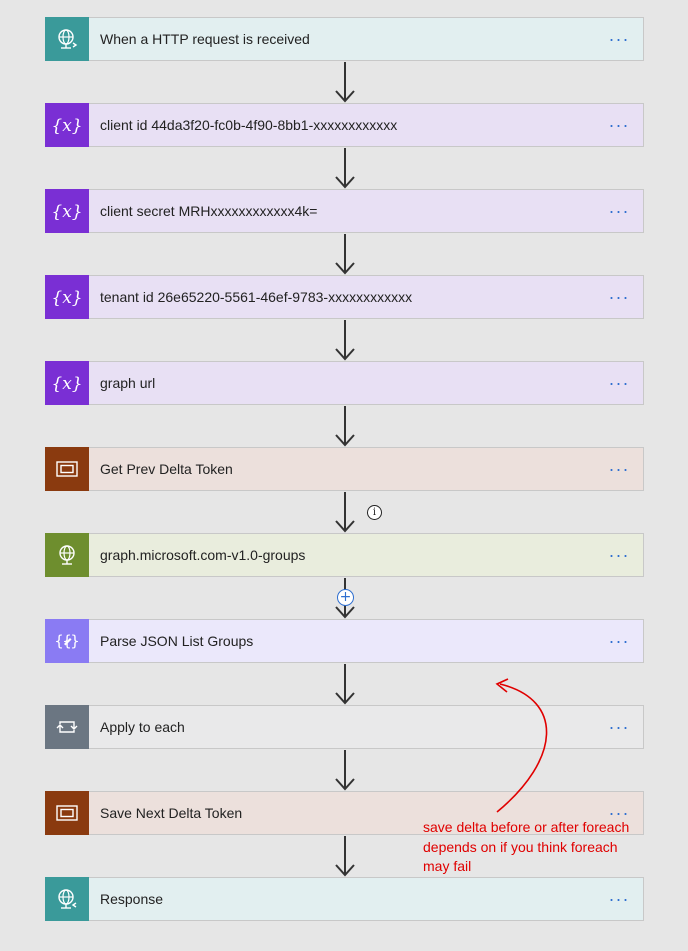 Image resolution: width=688 pixels, height=951 pixels. What do you see at coordinates (345, 82) in the screenshot?
I see `connector-arrow` at bounding box center [345, 82].